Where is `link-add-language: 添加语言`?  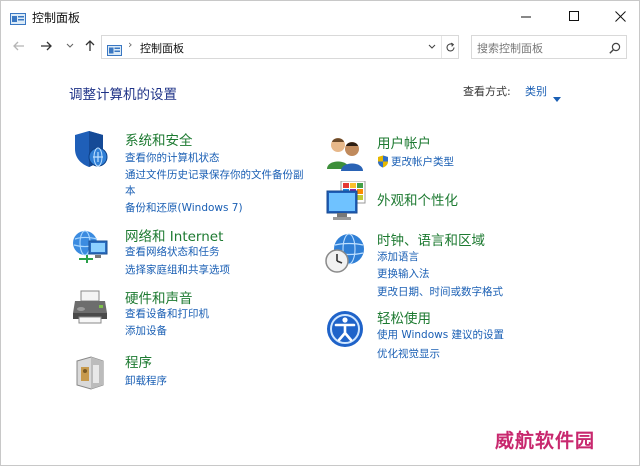
link-add-language: 添加语言 is located at coordinates (398, 256).